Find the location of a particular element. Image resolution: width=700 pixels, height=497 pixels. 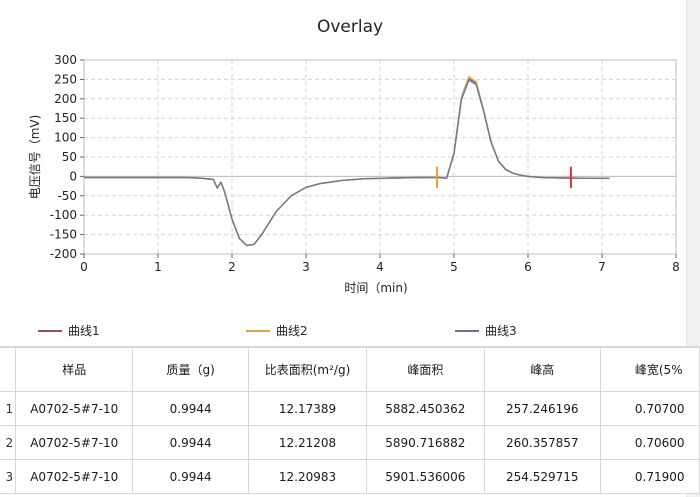

row-number: 3 is located at coordinates (8, 476).